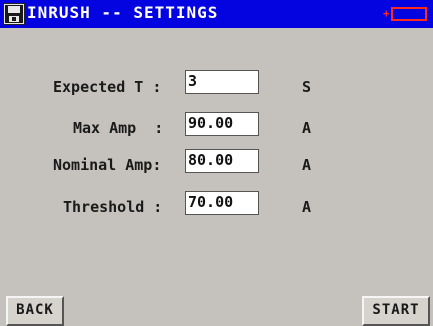 This screenshot has height=326, width=433. Describe the element at coordinates (307, 207) in the screenshot. I see `threshold-unit: A` at that location.